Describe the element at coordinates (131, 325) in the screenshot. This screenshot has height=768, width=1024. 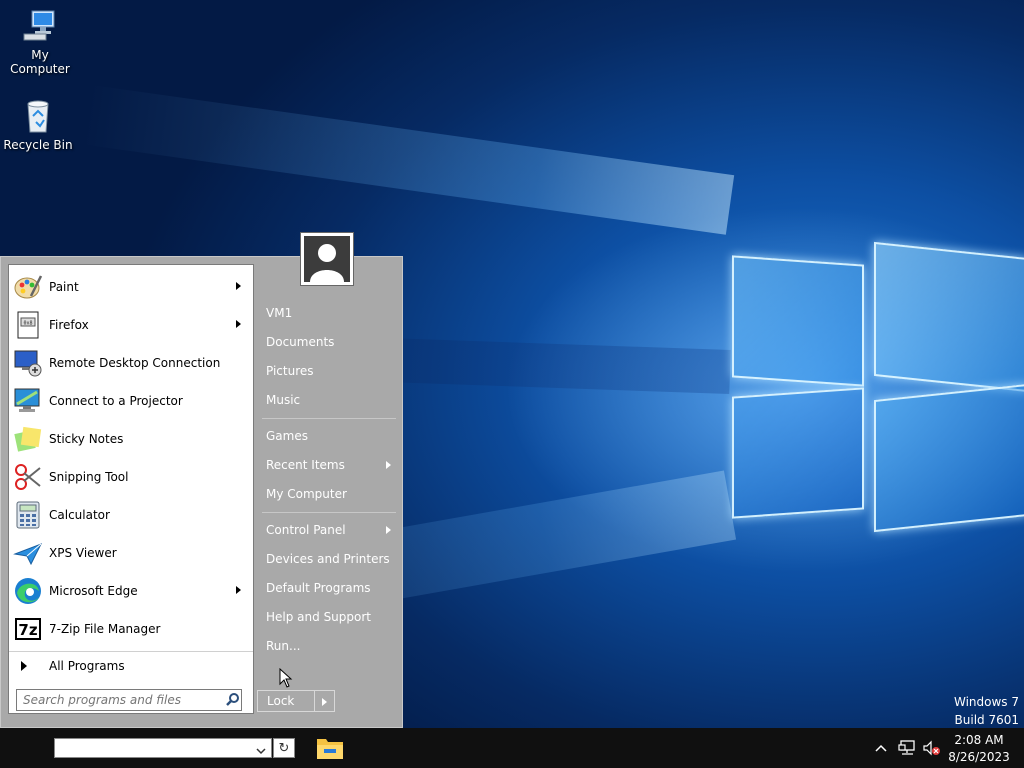
I see `start-program-firefox: 0x8 Firefox` at that location.